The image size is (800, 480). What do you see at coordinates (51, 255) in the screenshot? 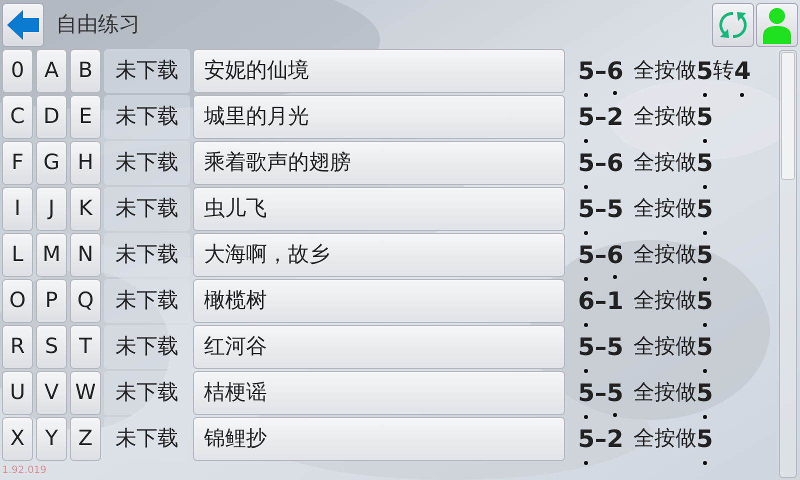
I see `letter-key: M` at bounding box center [51, 255].